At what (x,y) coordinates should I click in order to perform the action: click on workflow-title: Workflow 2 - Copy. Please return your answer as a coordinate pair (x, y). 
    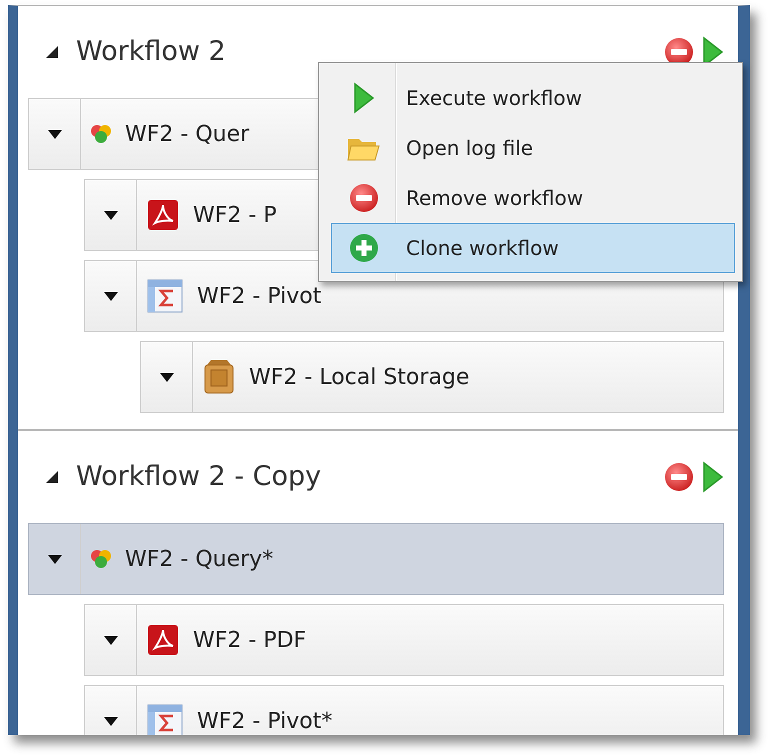
    Looking at the image, I should click on (199, 477).